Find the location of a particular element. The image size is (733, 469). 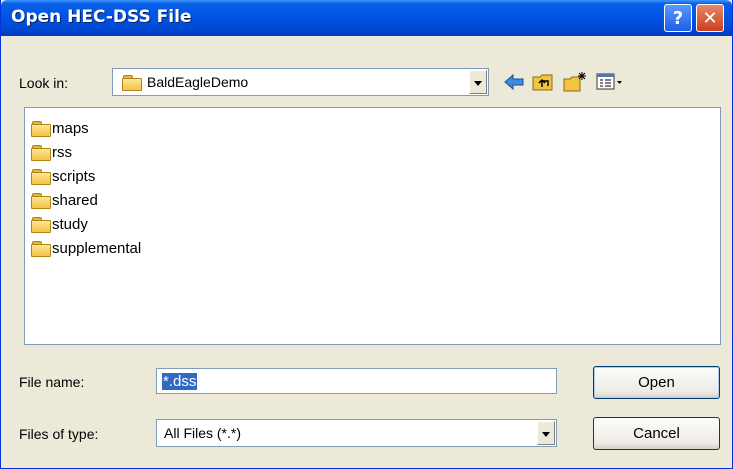

file-name: shared is located at coordinates (75, 200).